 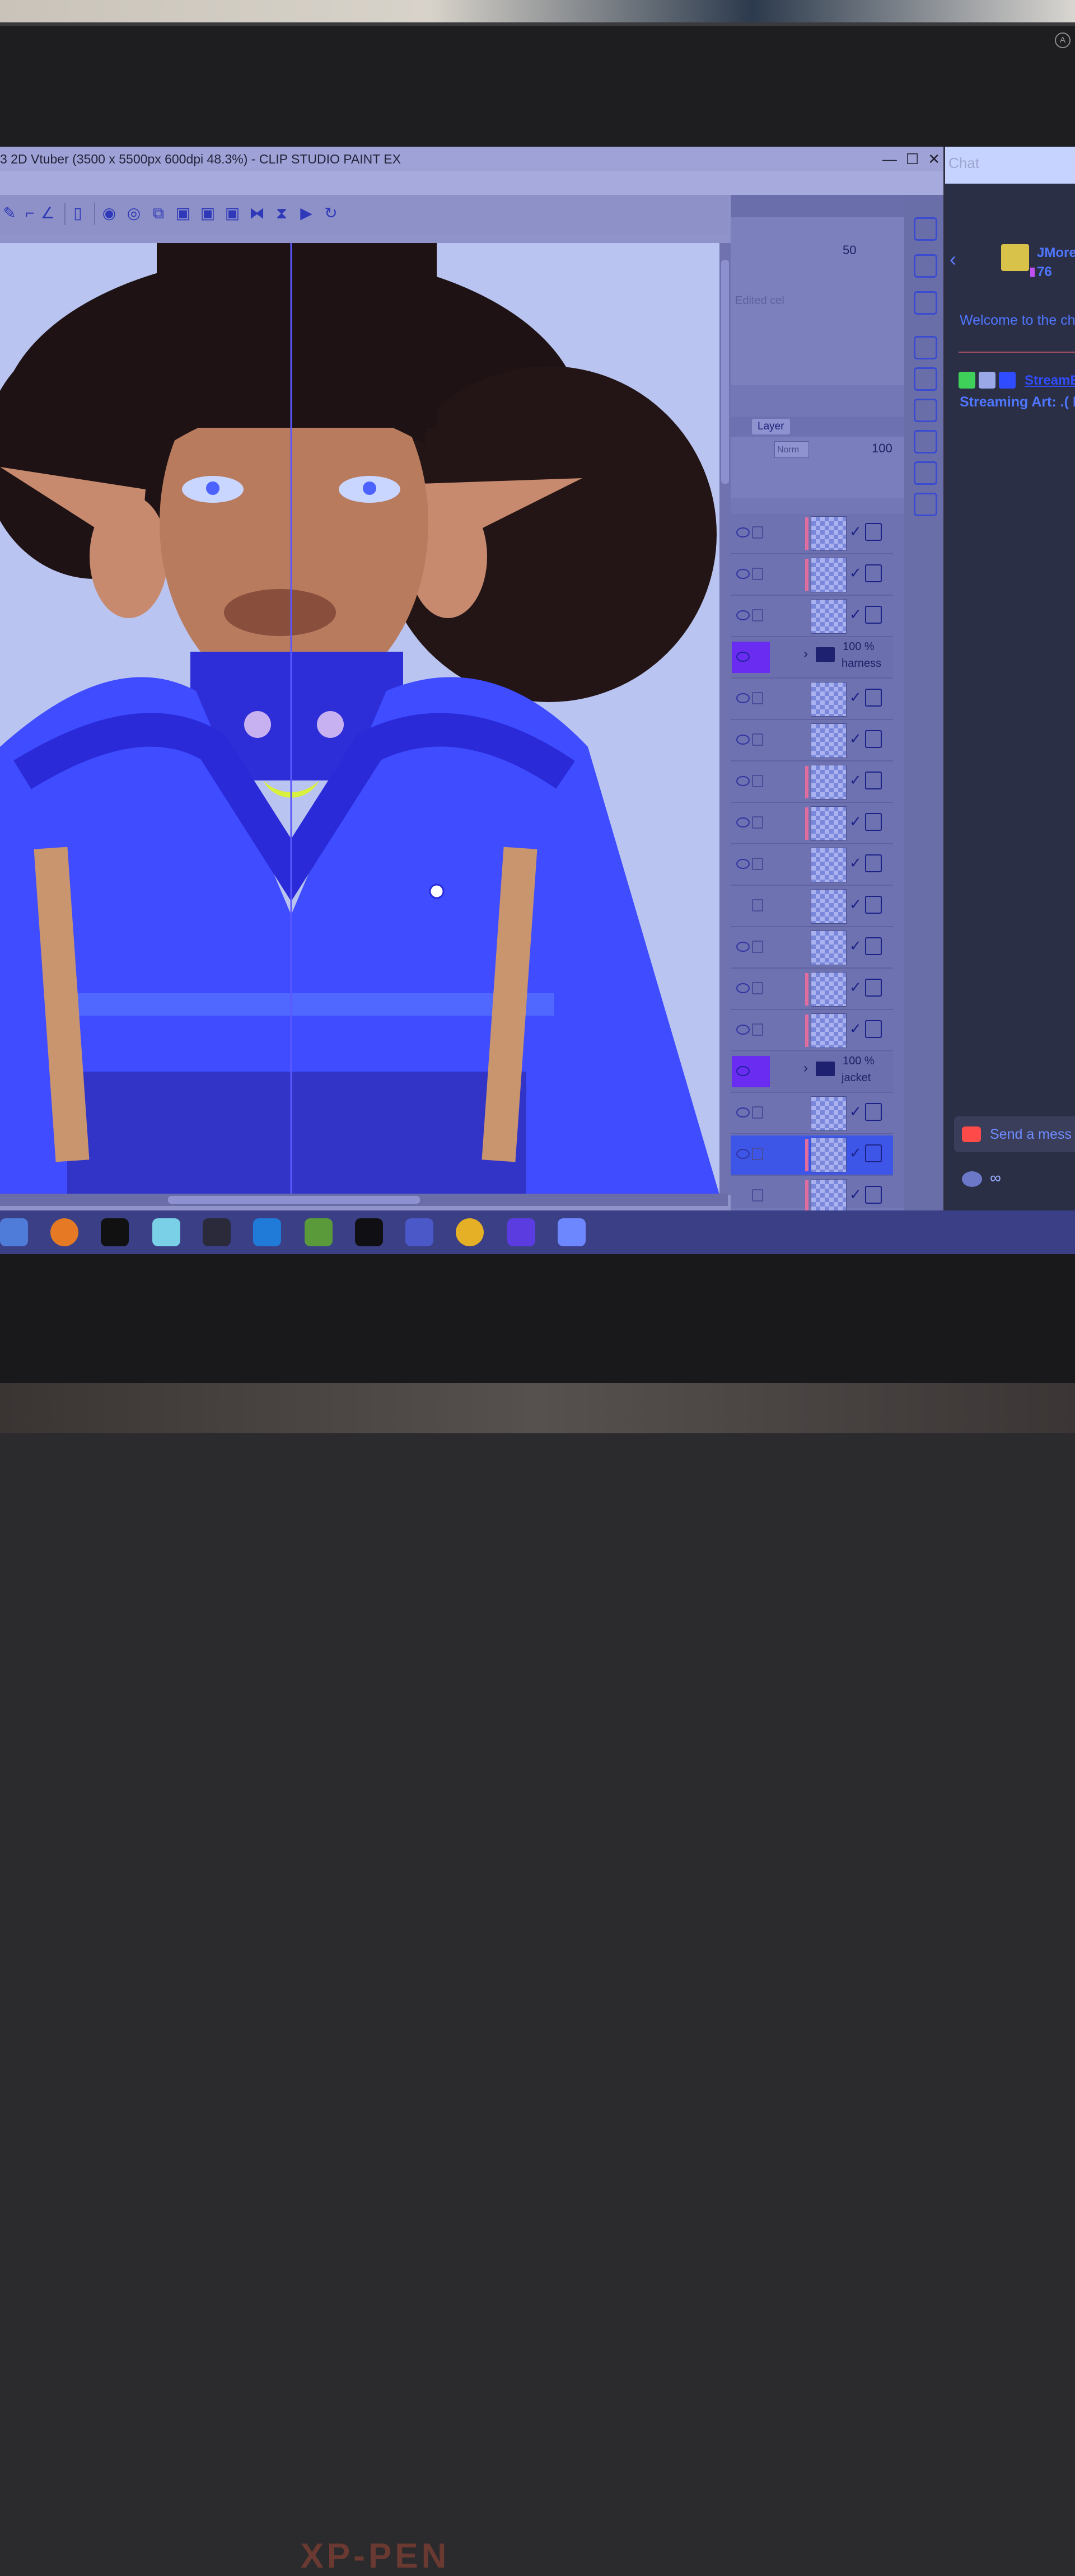 I want to click on layer-folder-harness: › 100 % harness, so click(x=812, y=658).